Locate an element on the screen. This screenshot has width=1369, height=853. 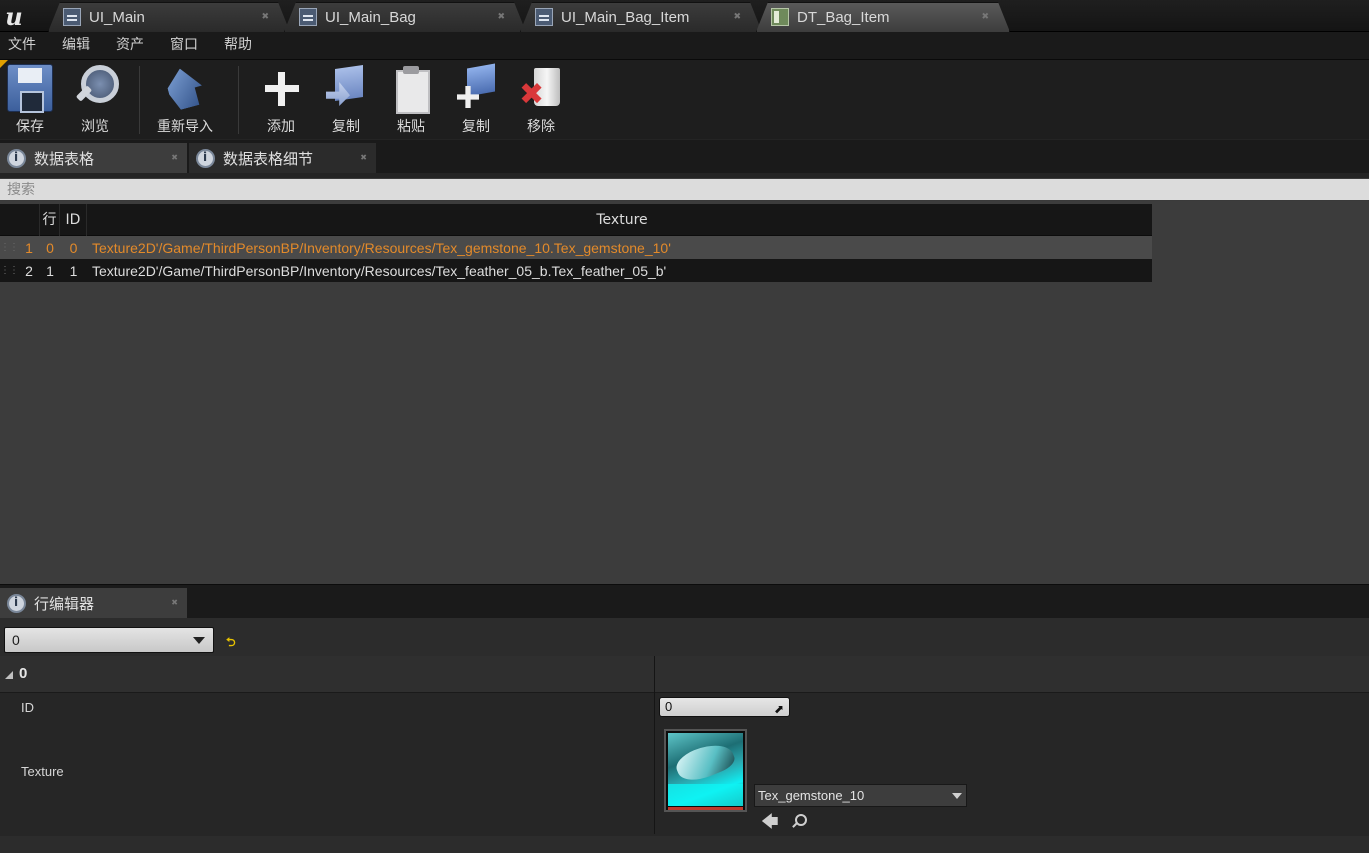
property-label-id: ID is located at coordinates (27, 707).